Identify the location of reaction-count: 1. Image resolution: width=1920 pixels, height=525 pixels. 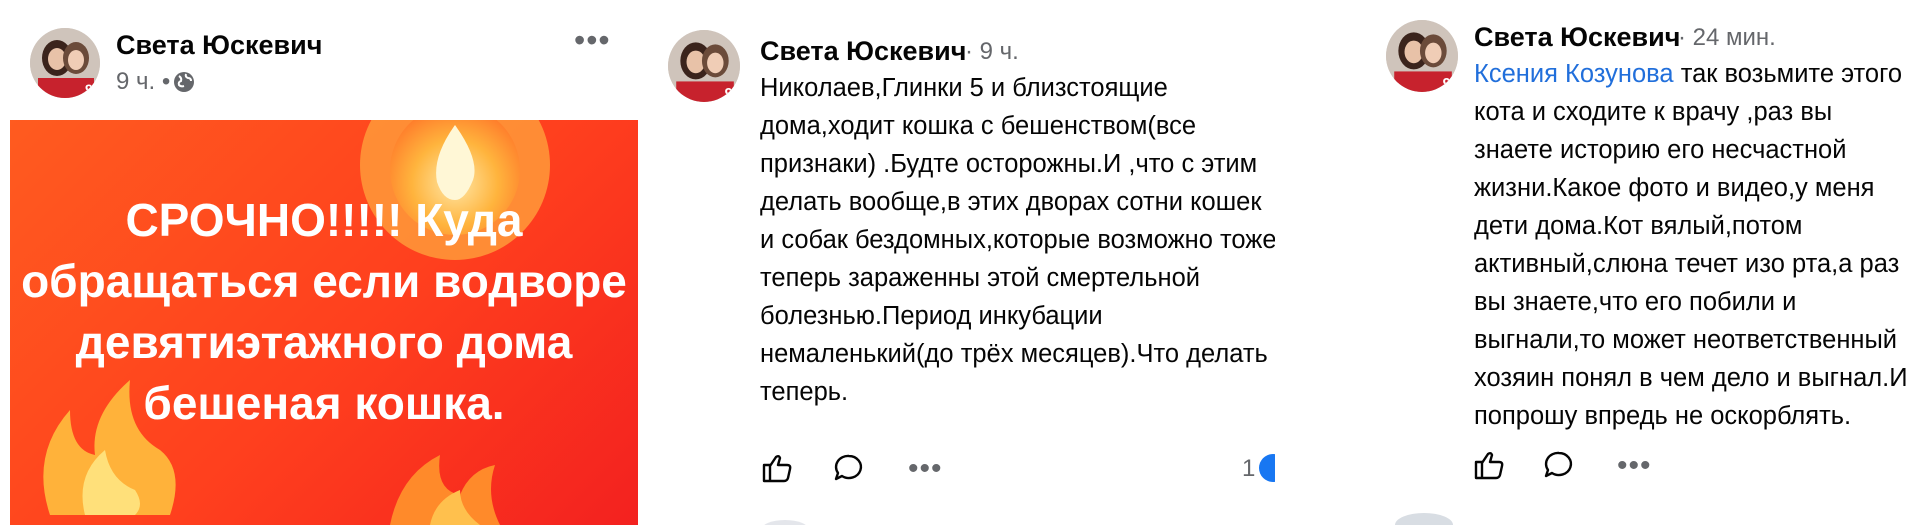
(1248, 469).